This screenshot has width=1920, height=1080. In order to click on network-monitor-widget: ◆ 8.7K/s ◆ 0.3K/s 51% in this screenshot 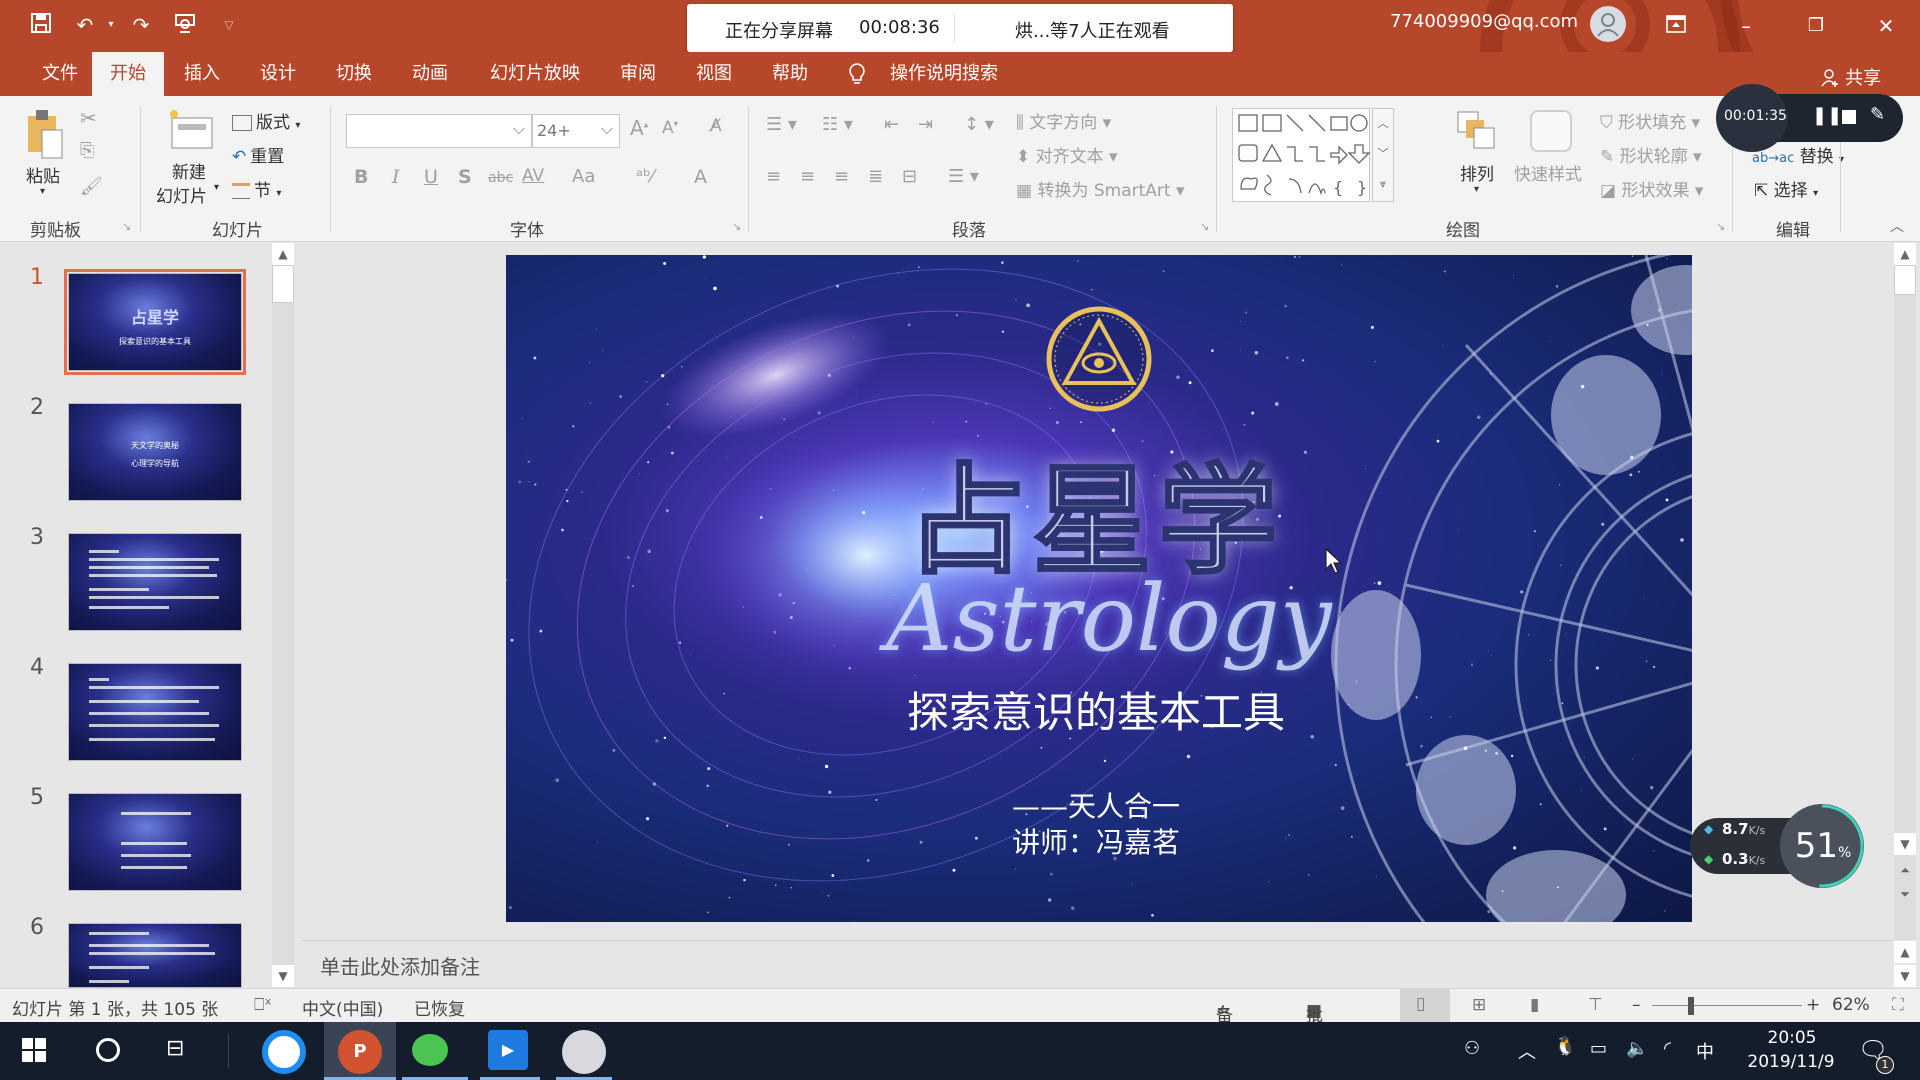, I will do `click(1778, 846)`.